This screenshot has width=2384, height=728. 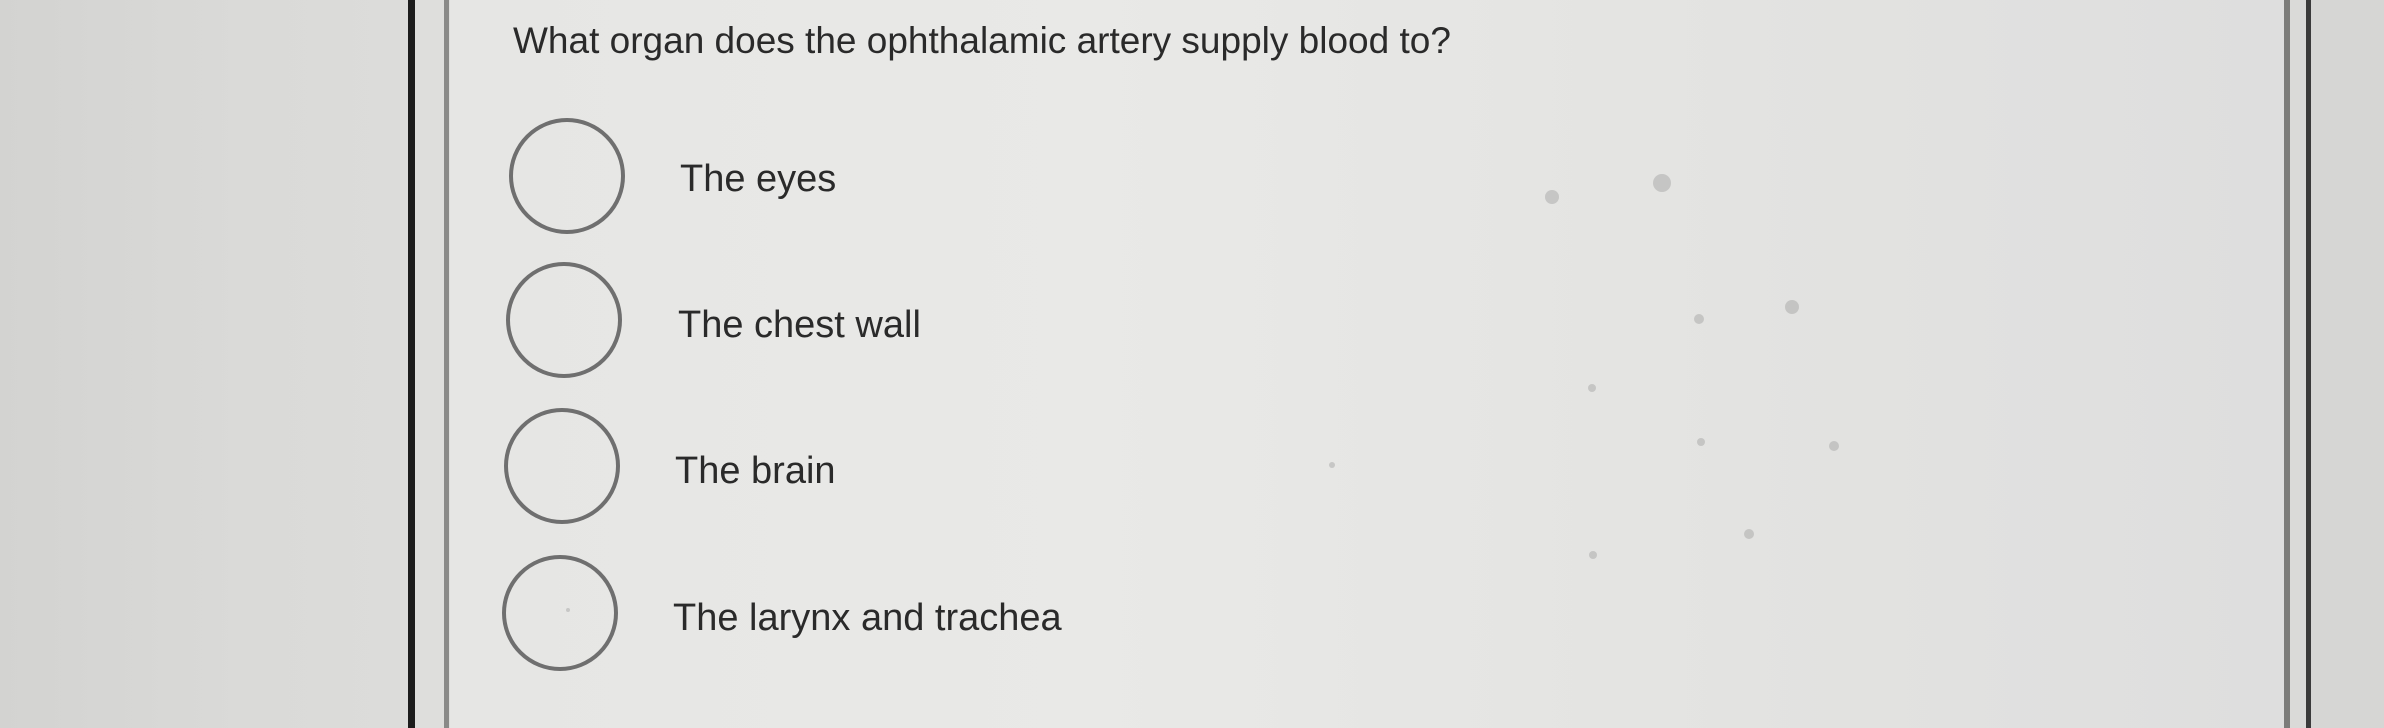 I want to click on right-border-inner, so click(x=2287, y=364).